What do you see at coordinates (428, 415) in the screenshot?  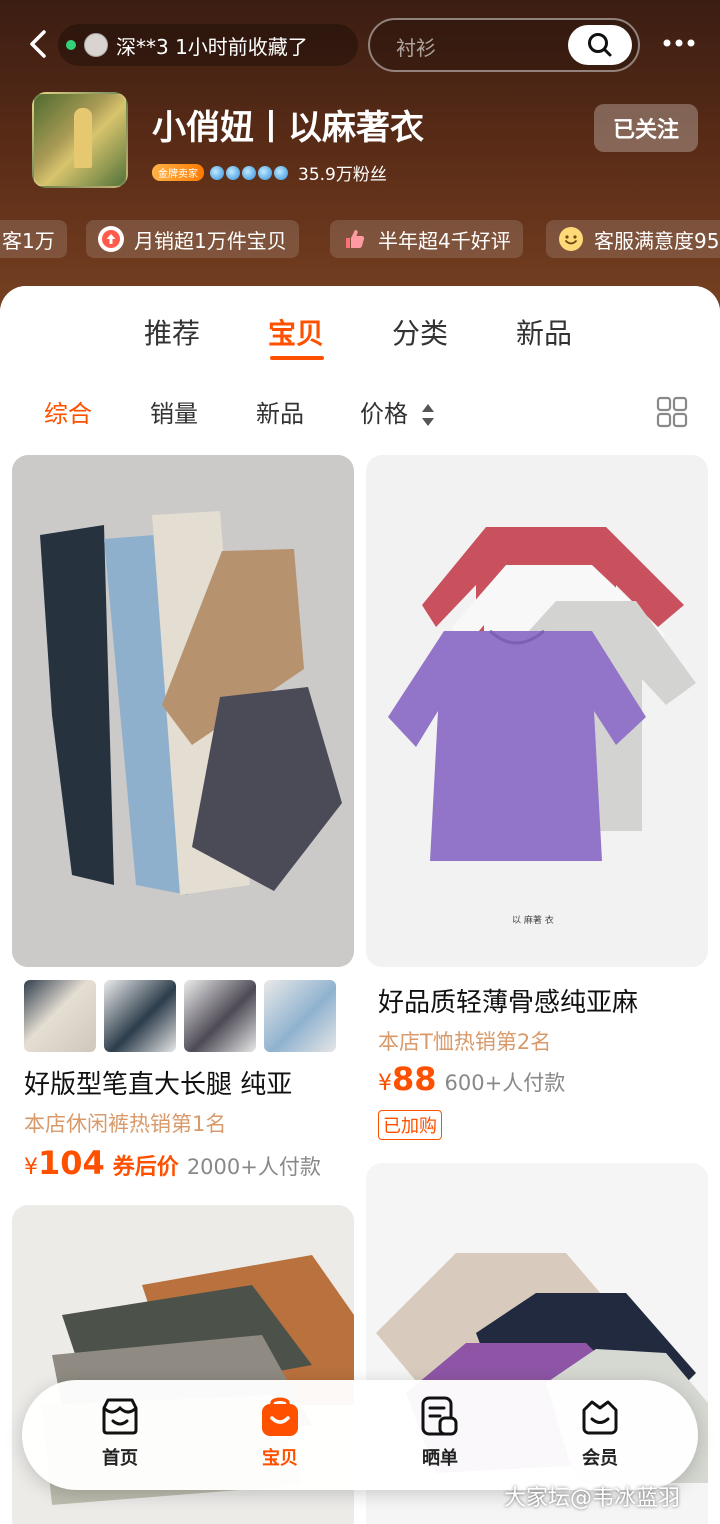 I see `sort-arrows-icon` at bounding box center [428, 415].